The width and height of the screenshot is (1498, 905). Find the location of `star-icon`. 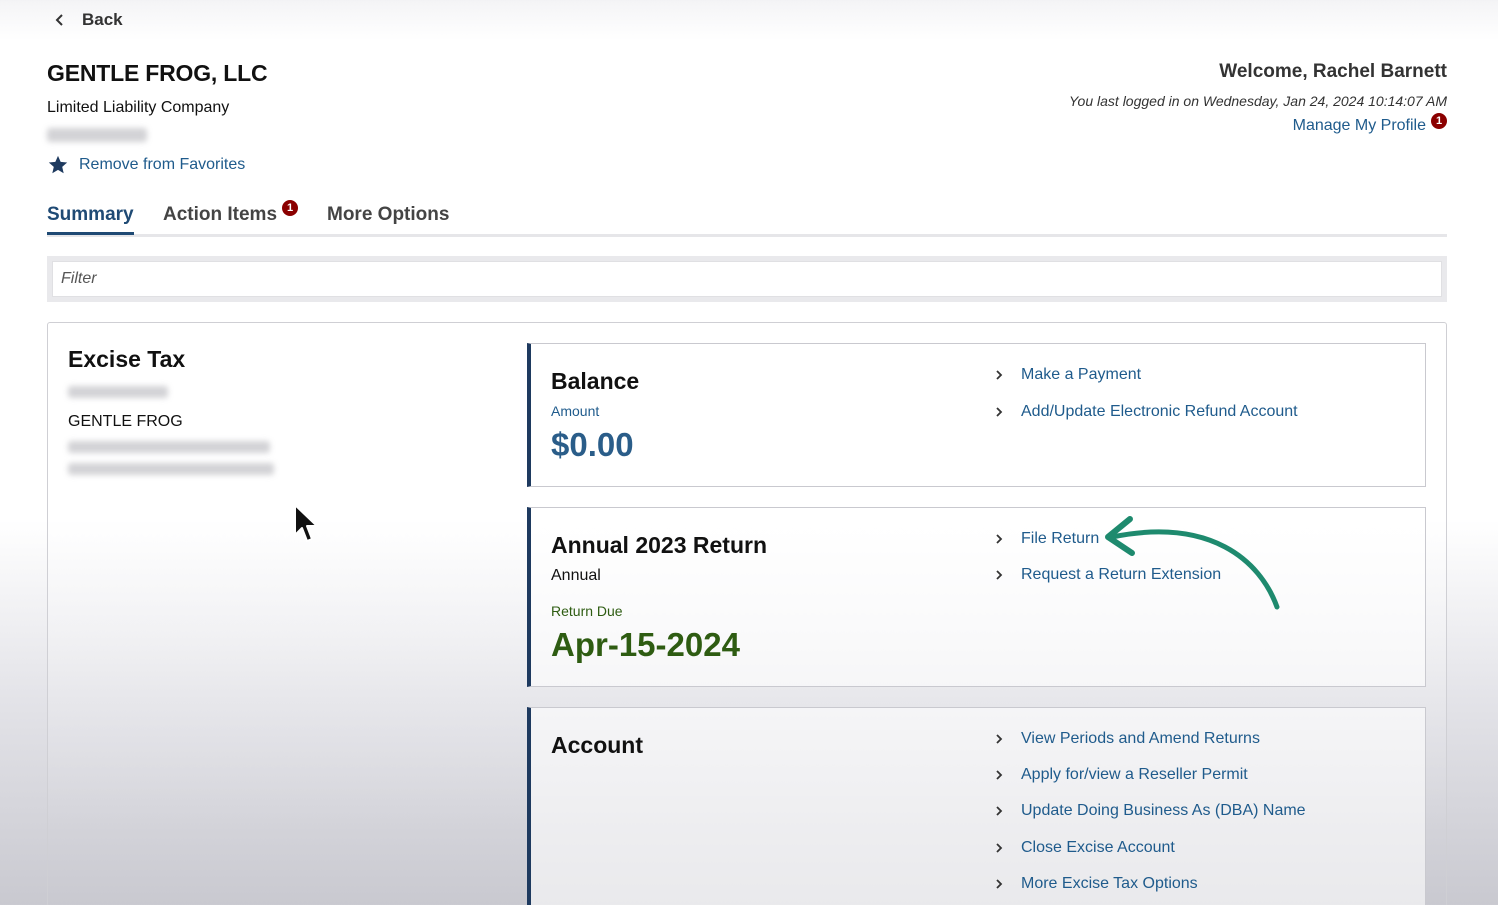

star-icon is located at coordinates (58, 164).